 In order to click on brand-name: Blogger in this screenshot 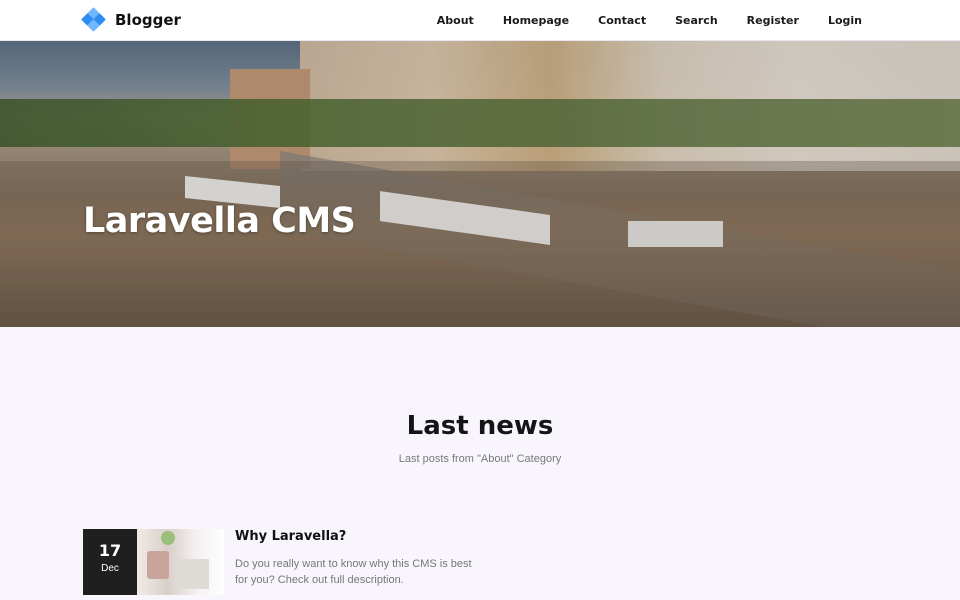, I will do `click(148, 20)`.